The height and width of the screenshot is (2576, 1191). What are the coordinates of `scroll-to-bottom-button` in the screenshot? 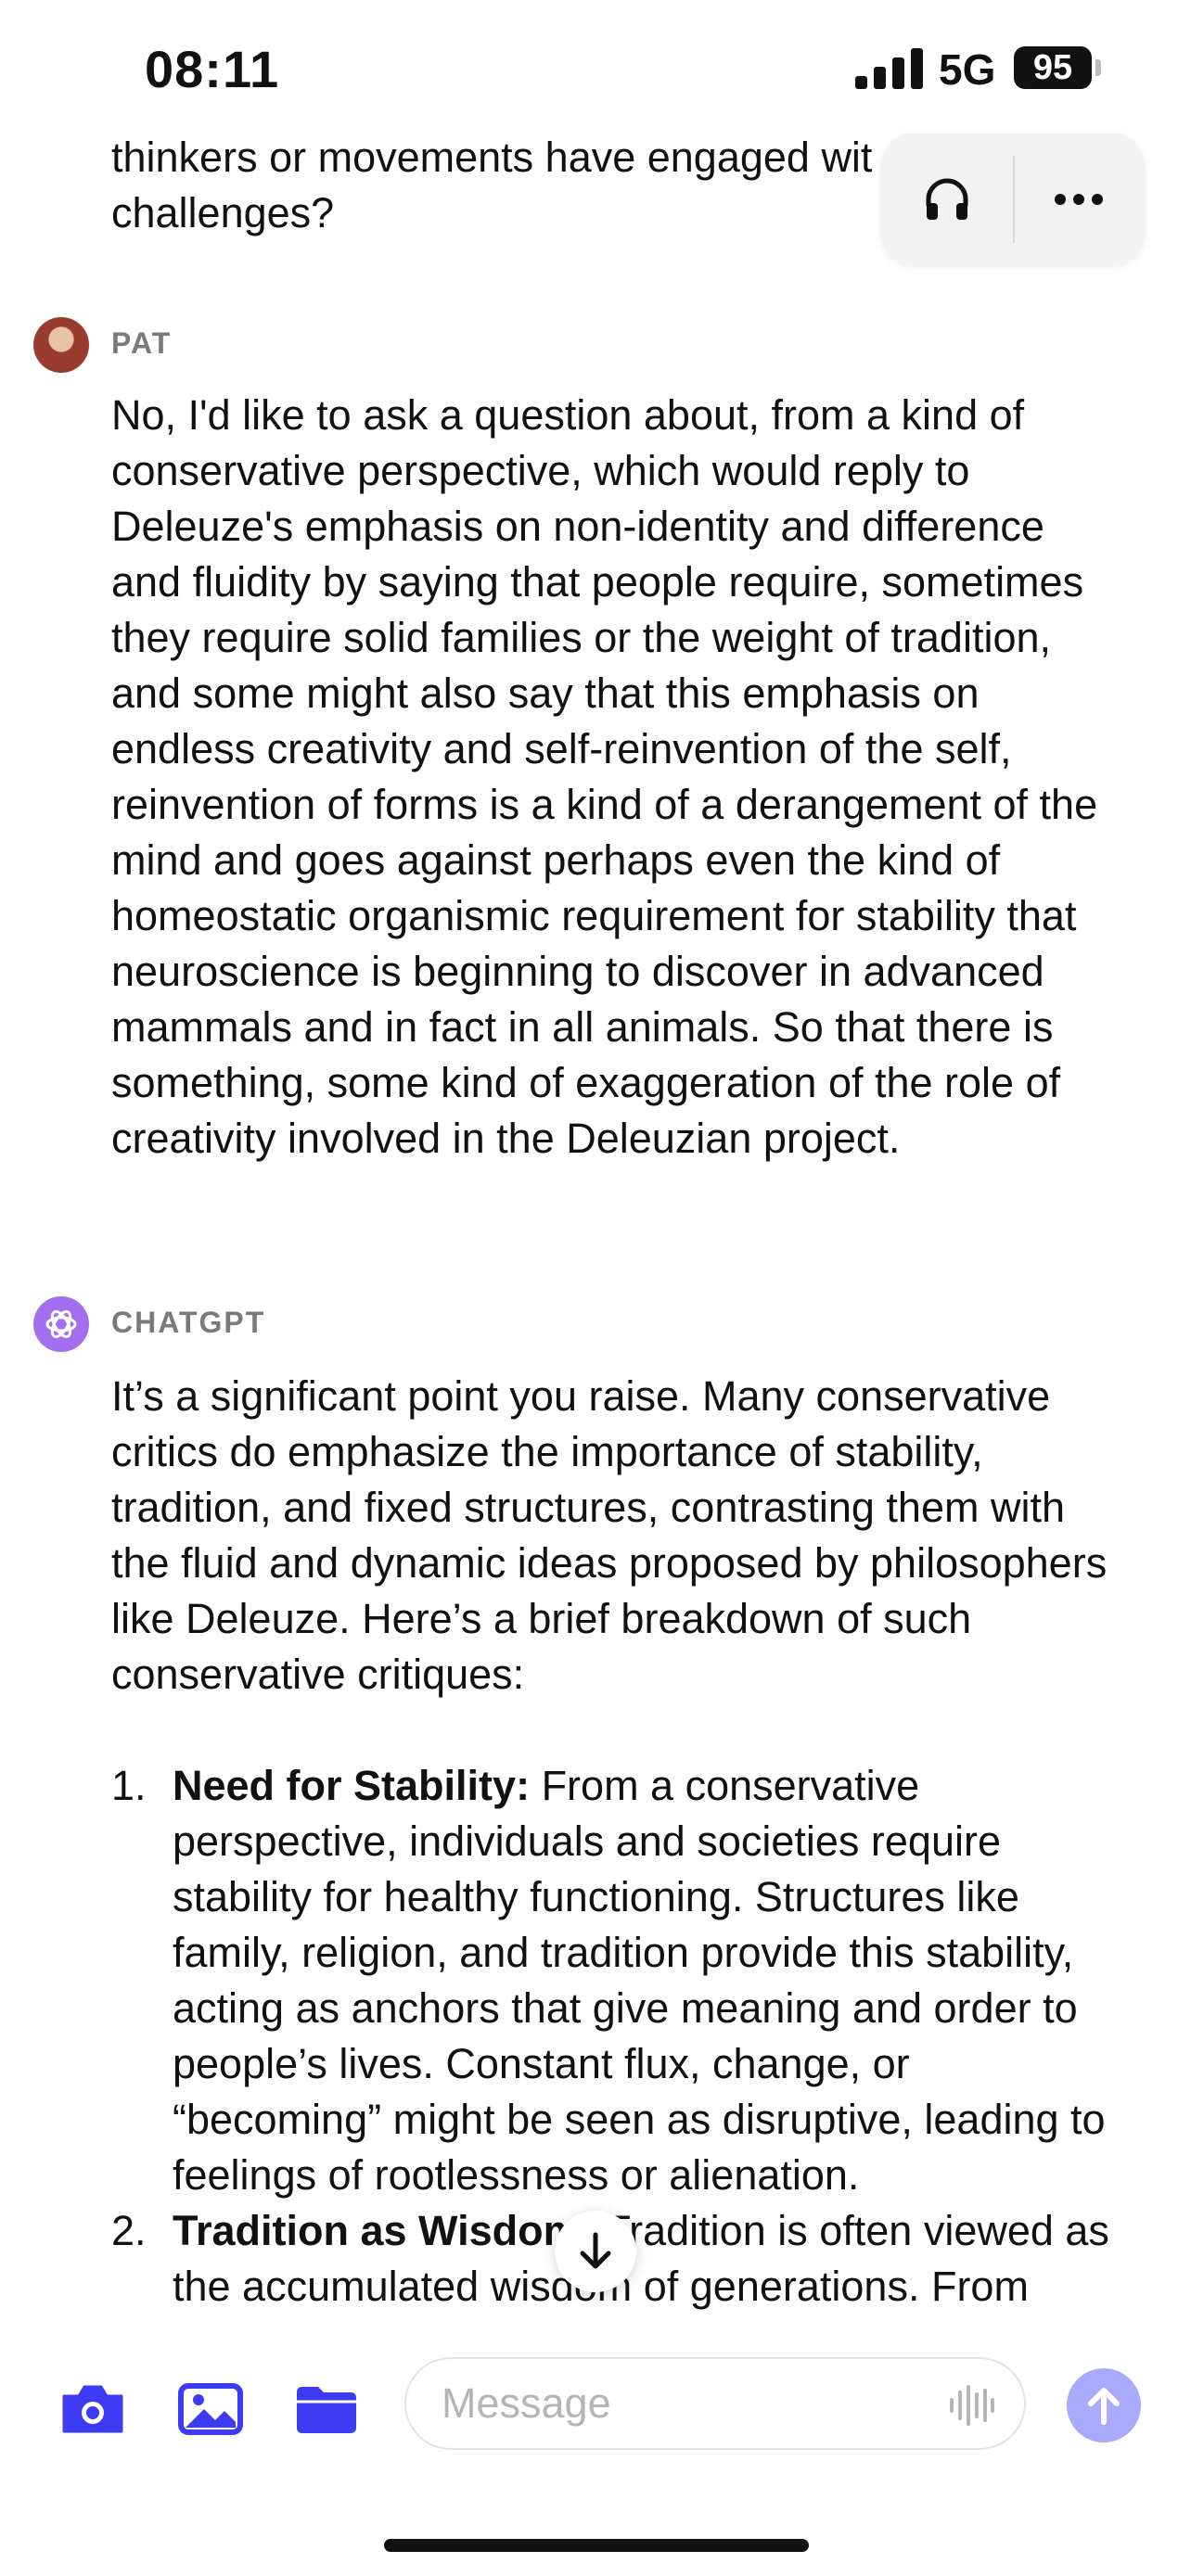 It's located at (595, 2251).